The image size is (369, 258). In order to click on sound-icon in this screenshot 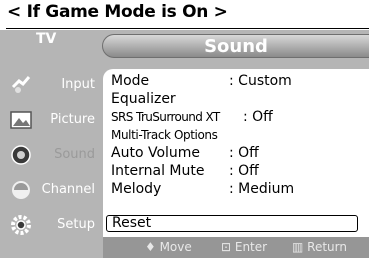, I will do `click(21, 155)`.